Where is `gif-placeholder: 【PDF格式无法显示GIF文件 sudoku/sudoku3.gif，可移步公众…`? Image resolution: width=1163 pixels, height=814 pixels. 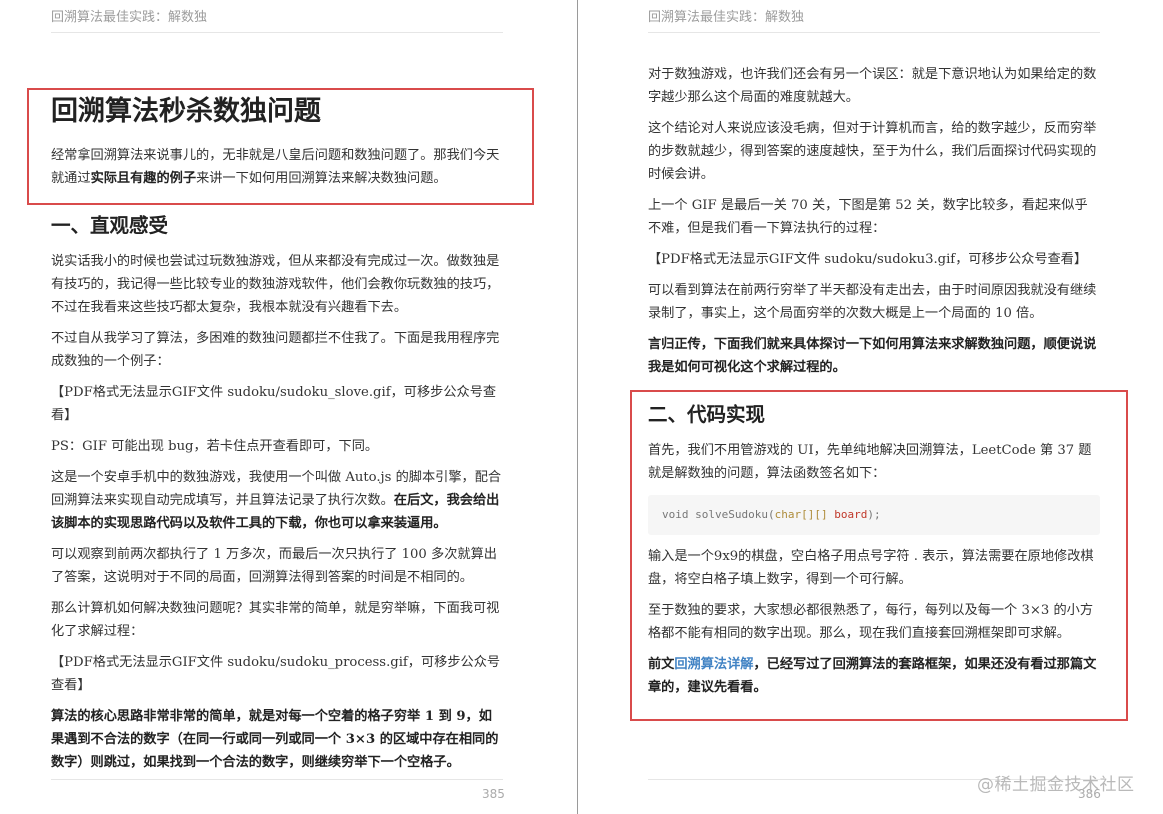 gif-placeholder: 【PDF格式无法显示GIF文件 sudoku/sudoku3.gif，可移步公众… is located at coordinates (868, 259).